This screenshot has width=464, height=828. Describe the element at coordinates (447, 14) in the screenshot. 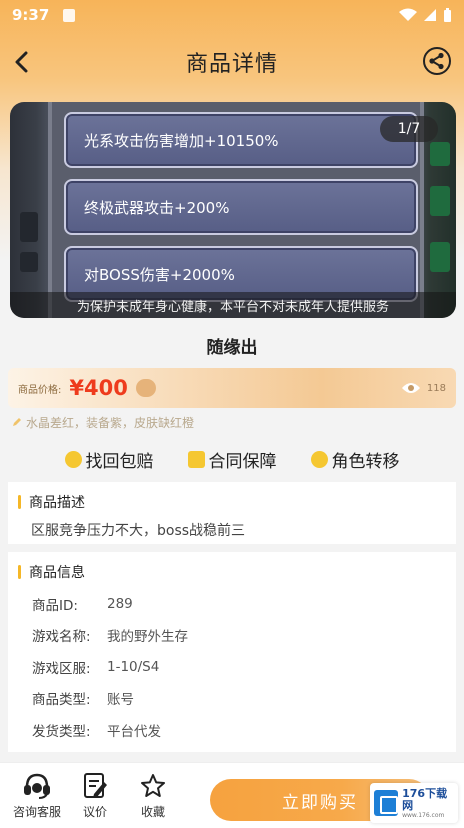

I see `battery-icon` at that location.